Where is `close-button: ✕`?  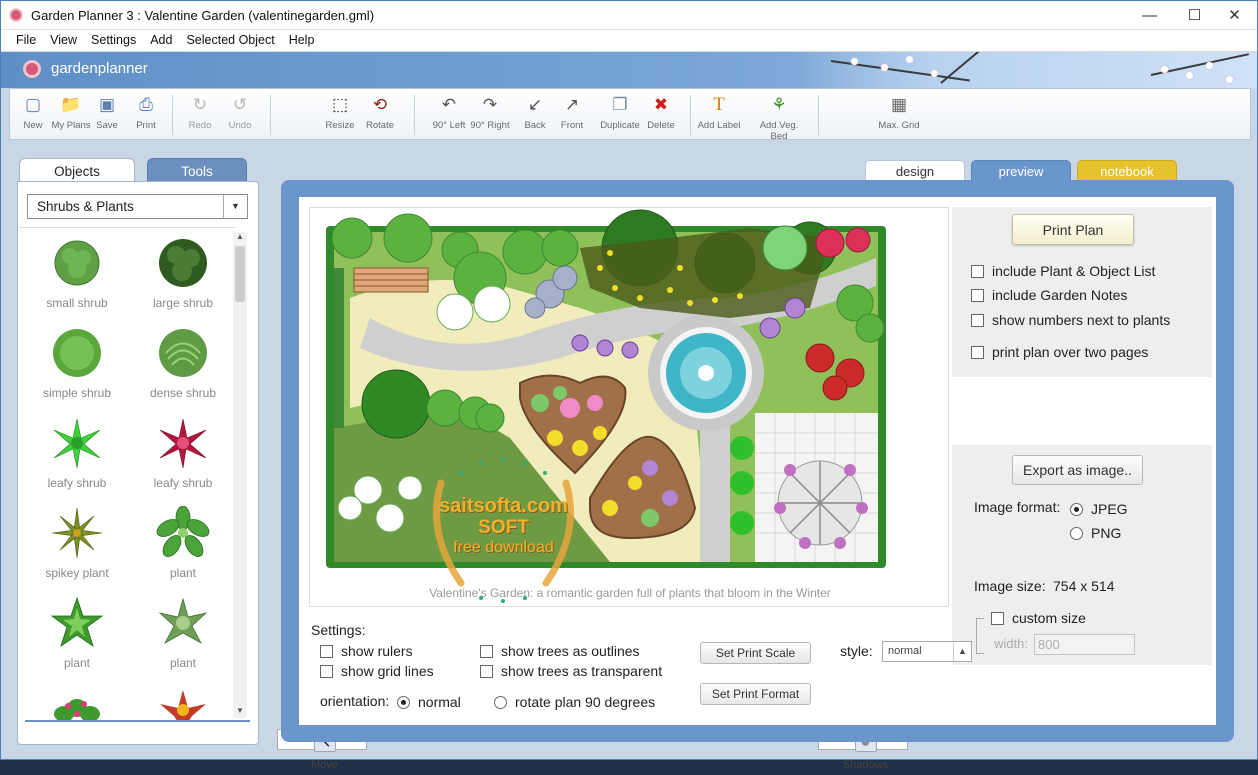
close-button: ✕ is located at coordinates (1234, 15).